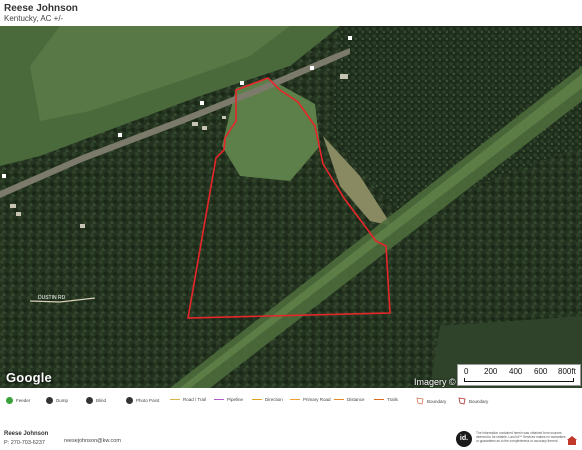 The width and height of the screenshot is (582, 450). I want to click on legend-item-road-trail: Road / Trail, so click(188, 399).